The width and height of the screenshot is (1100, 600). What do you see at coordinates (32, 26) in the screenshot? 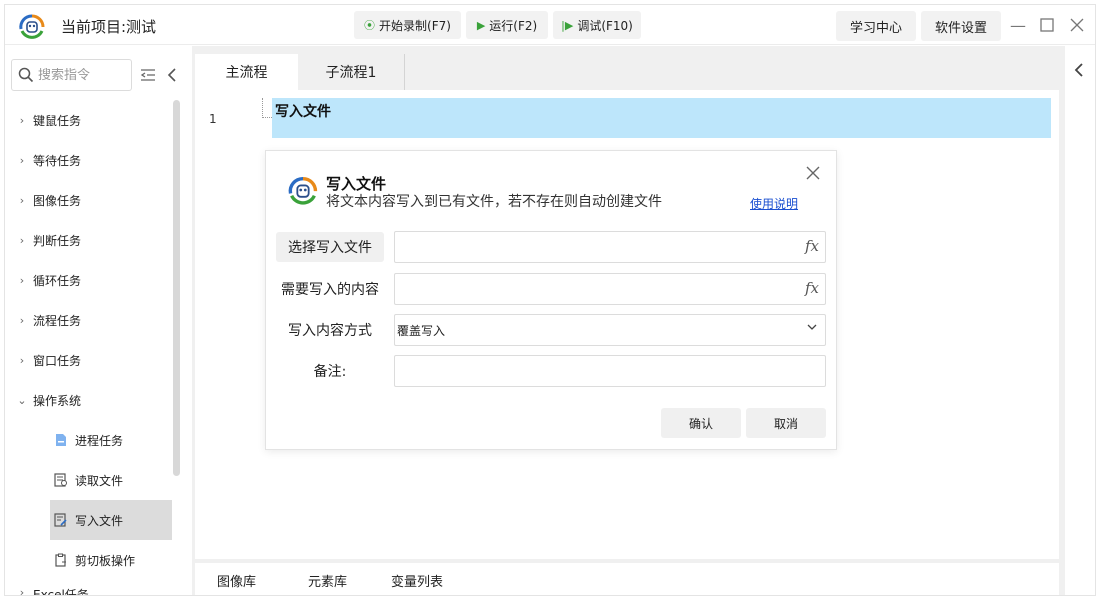
I see `app-logo-icon` at bounding box center [32, 26].